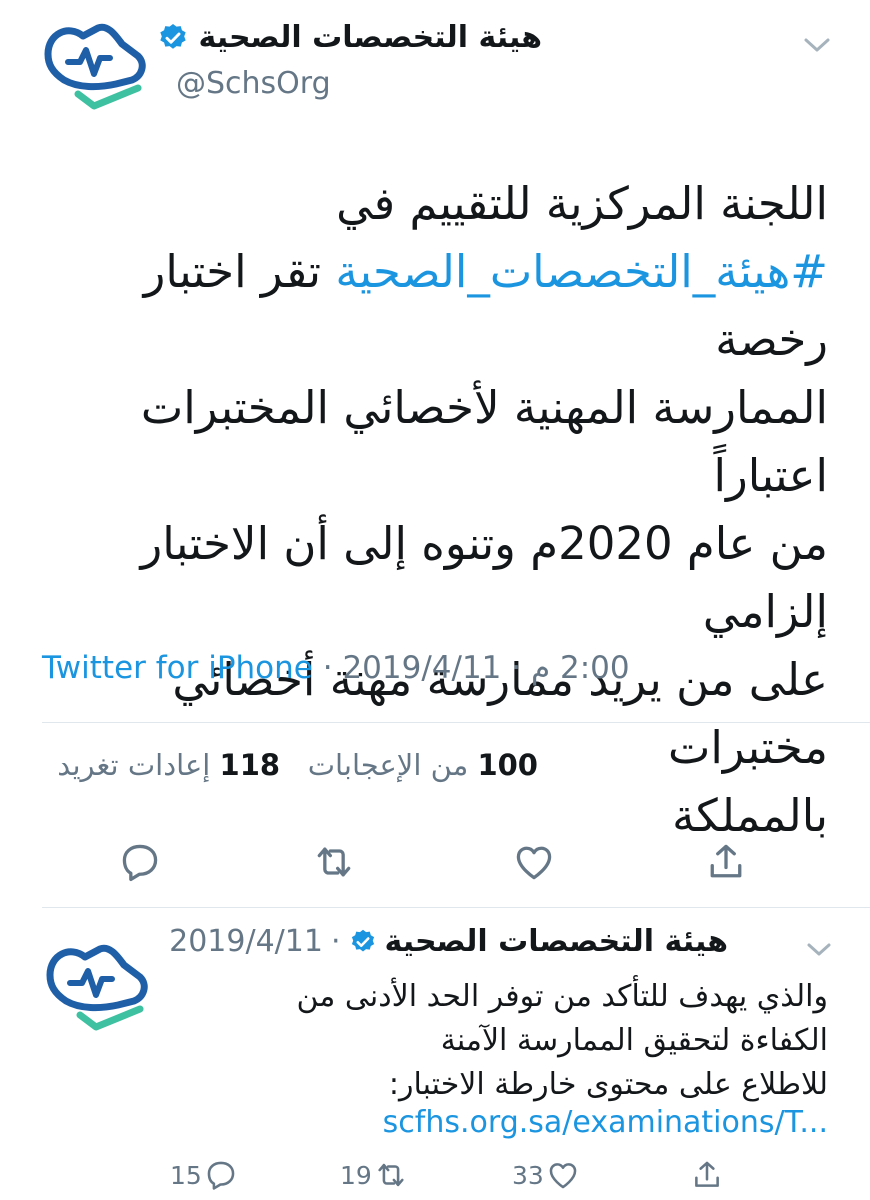 Image resolution: width=870 pixels, height=1200 pixels. Describe the element at coordinates (428, 306) in the screenshot. I see `tweet-line: #هيئة_التخصصات_الصحية تقر اختبار رخصة` at that location.